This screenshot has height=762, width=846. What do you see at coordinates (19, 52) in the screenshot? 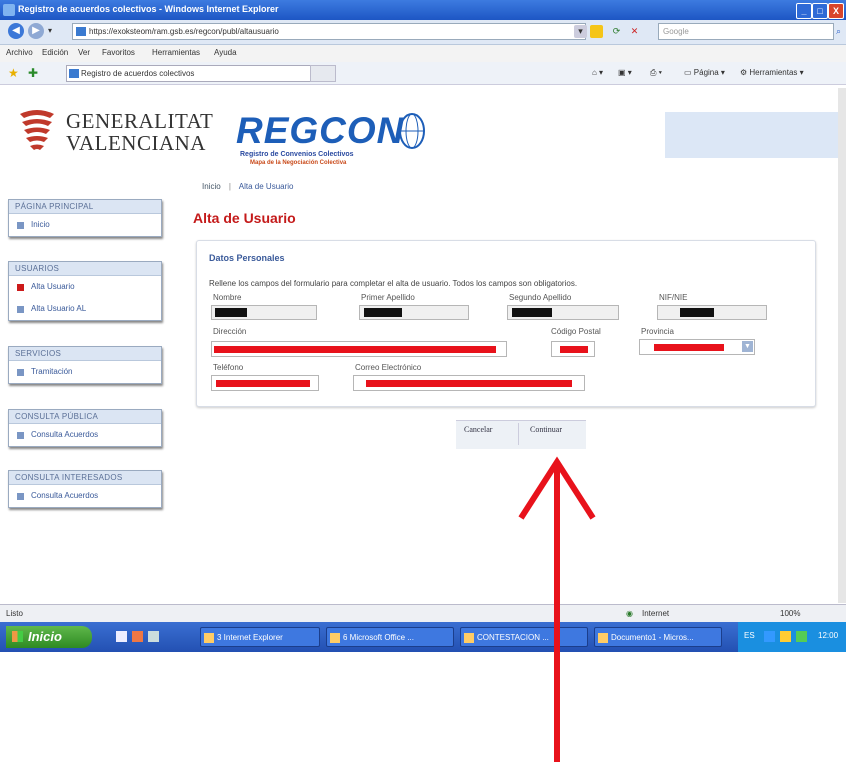
I see `menu-archivo: Archivo` at bounding box center [19, 52].